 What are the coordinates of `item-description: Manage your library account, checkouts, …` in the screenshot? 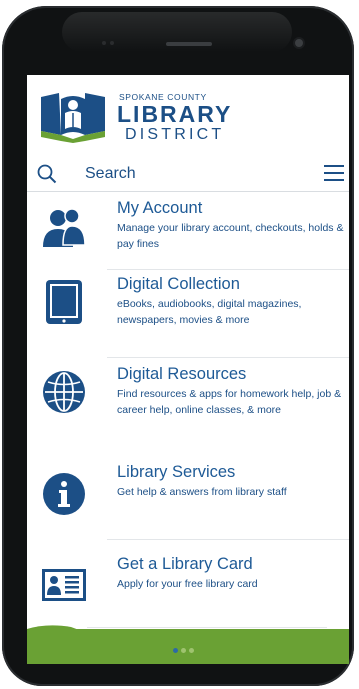 It's located at (230, 236).